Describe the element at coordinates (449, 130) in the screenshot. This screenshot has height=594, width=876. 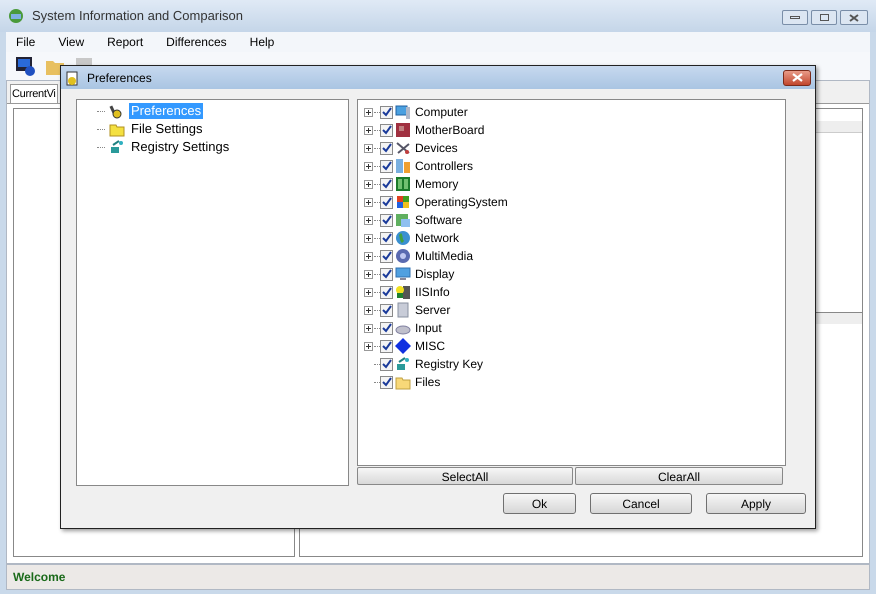
I see `category-label: MotherBoard` at that location.